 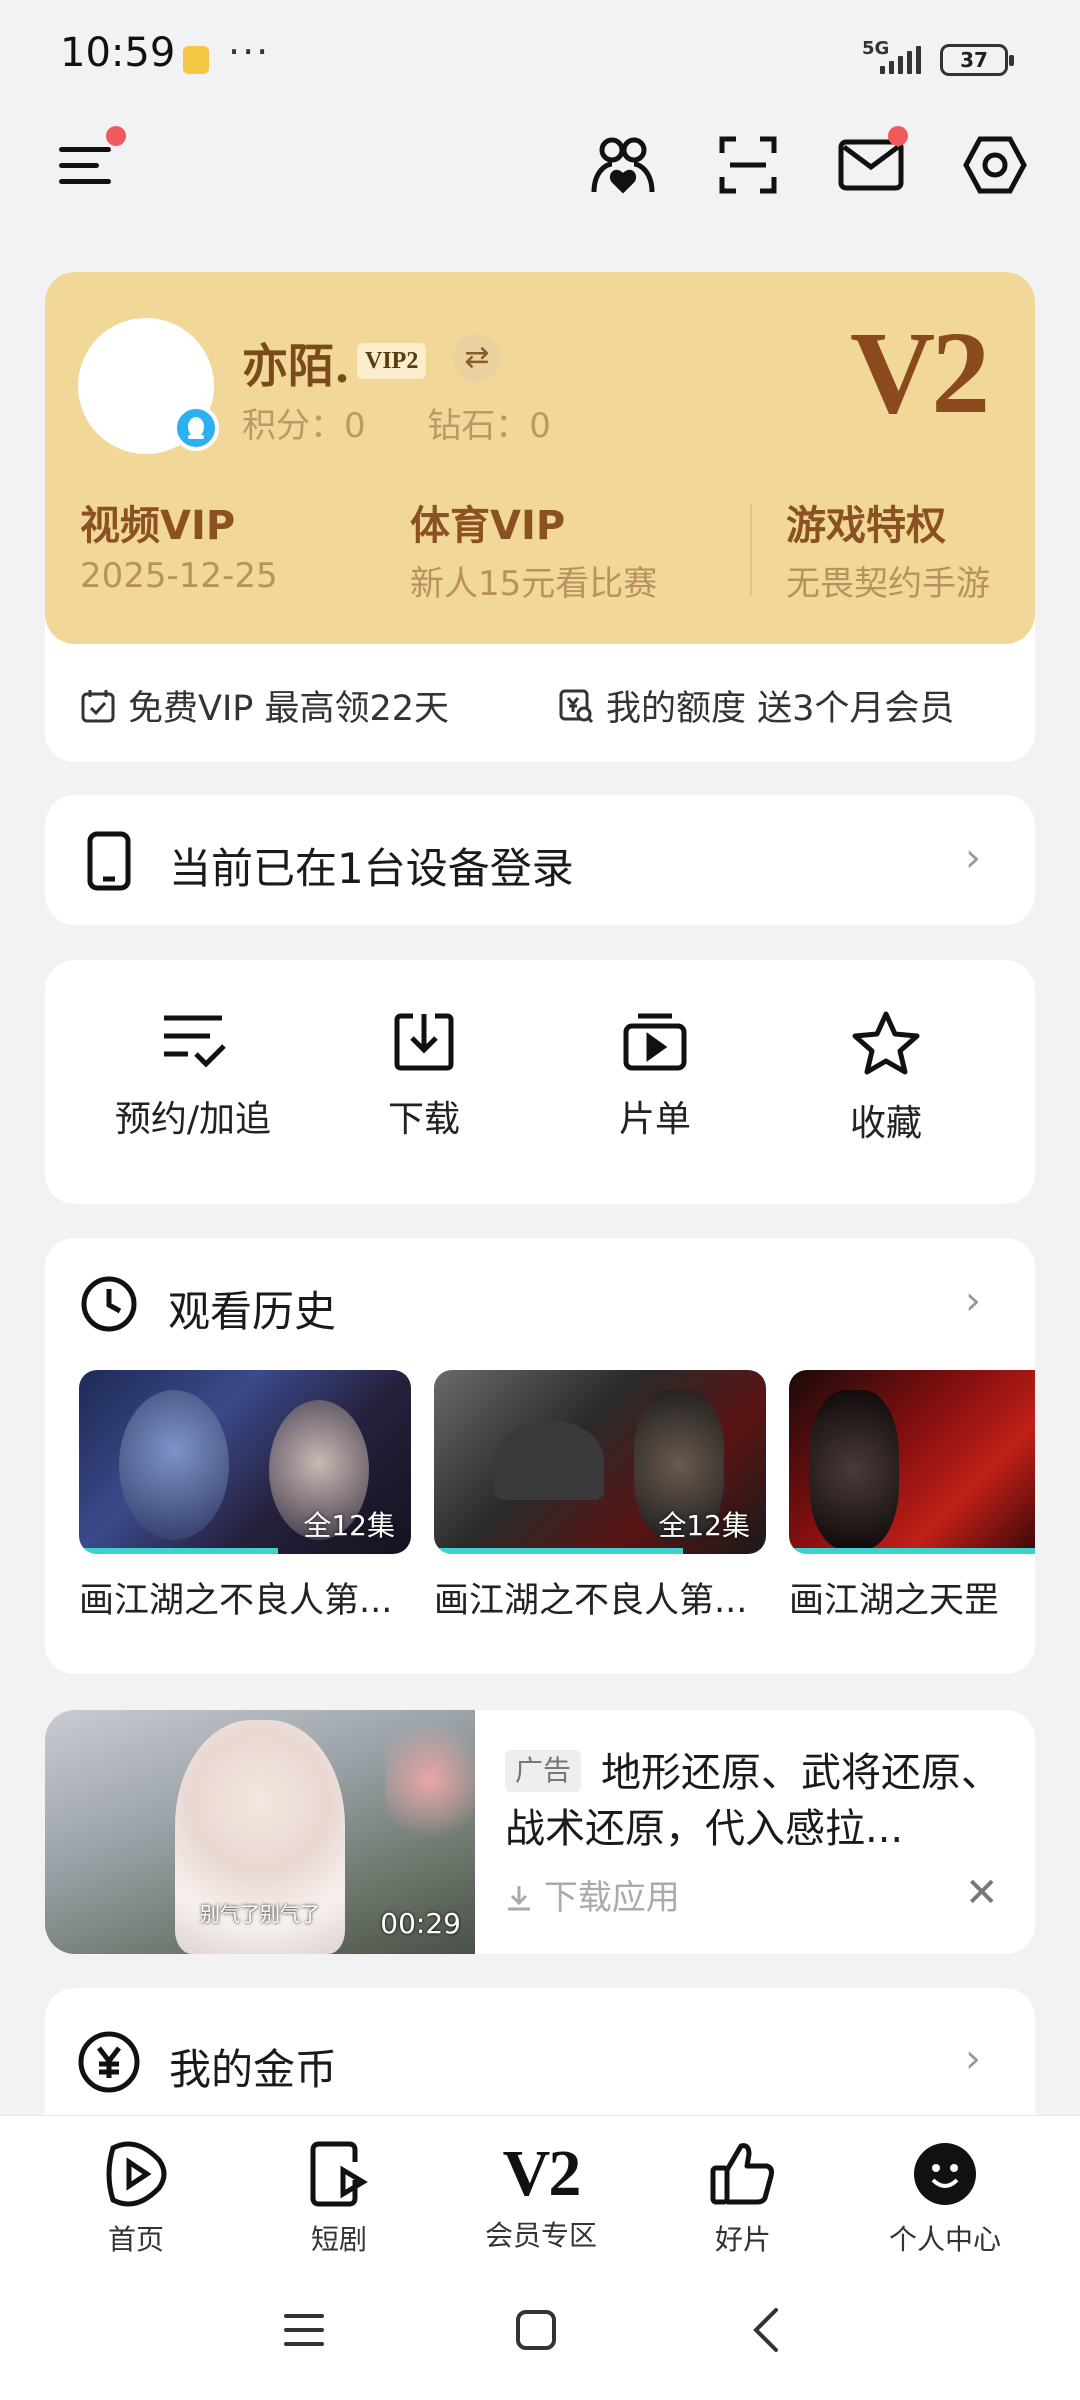 What do you see at coordinates (487, 522) in the screenshot?
I see `privilege-sports-vip-title: 体育VIP` at bounding box center [487, 522].